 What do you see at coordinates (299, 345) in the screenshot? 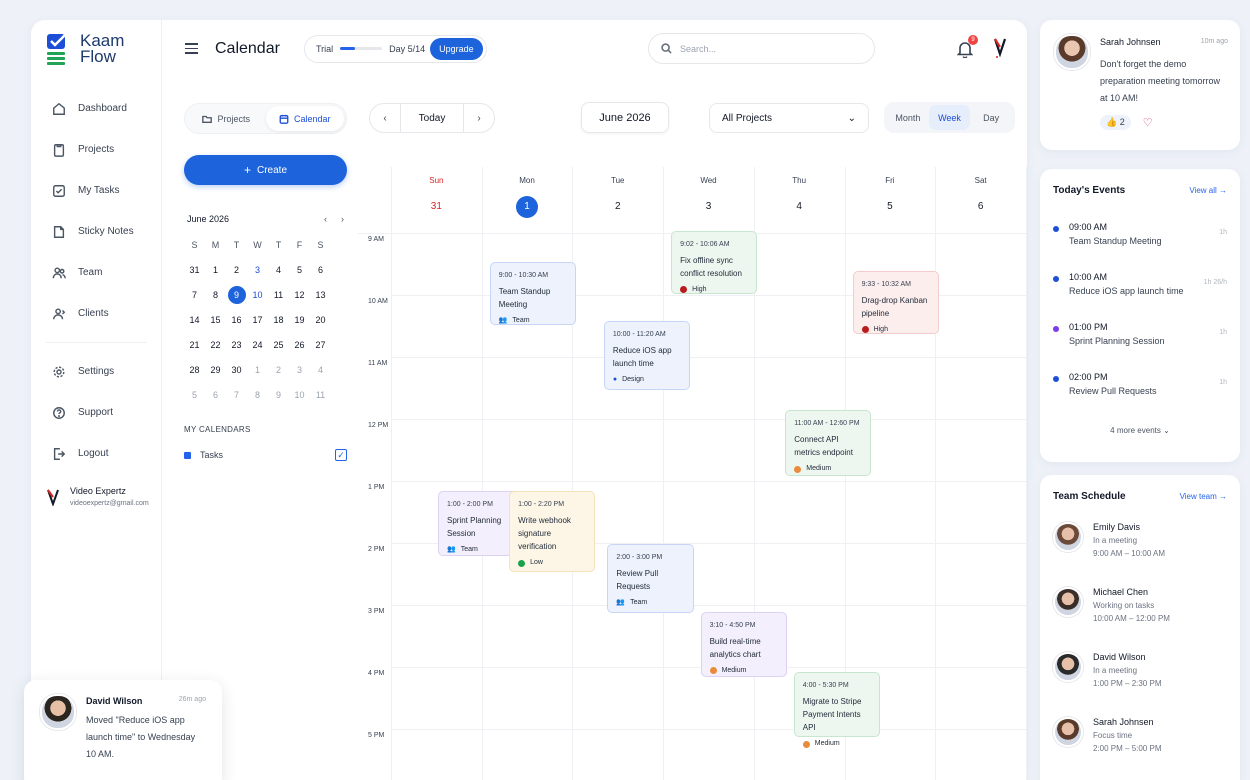
I see `mini-calendar-day: 26` at bounding box center [299, 345].